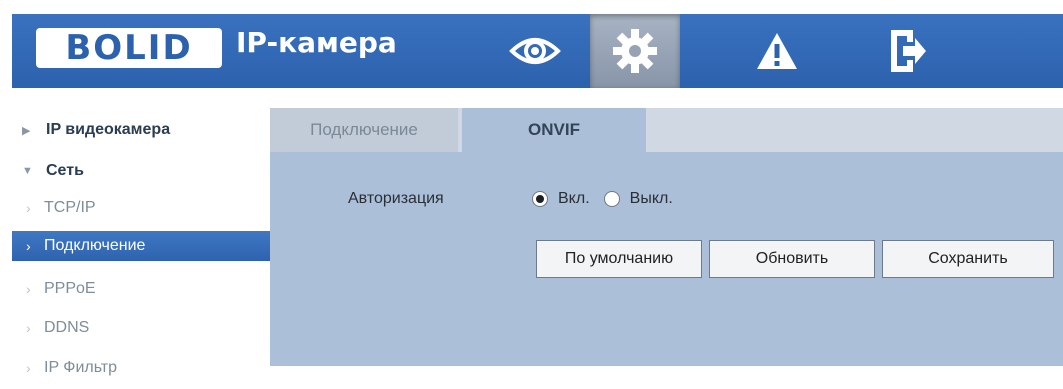  What do you see at coordinates (141, 289) in the screenshot?
I see `sidebar-item-pppoe: › PPPoE` at bounding box center [141, 289].